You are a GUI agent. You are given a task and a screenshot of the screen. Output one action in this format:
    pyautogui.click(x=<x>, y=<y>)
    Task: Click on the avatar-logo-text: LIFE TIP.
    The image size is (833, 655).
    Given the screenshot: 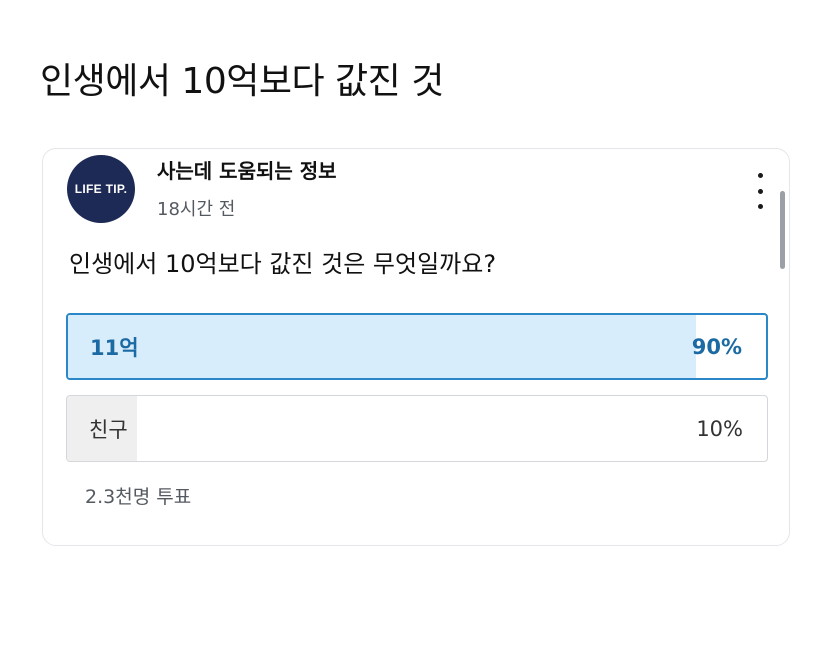 What is the action you would take?
    pyautogui.click(x=101, y=189)
    